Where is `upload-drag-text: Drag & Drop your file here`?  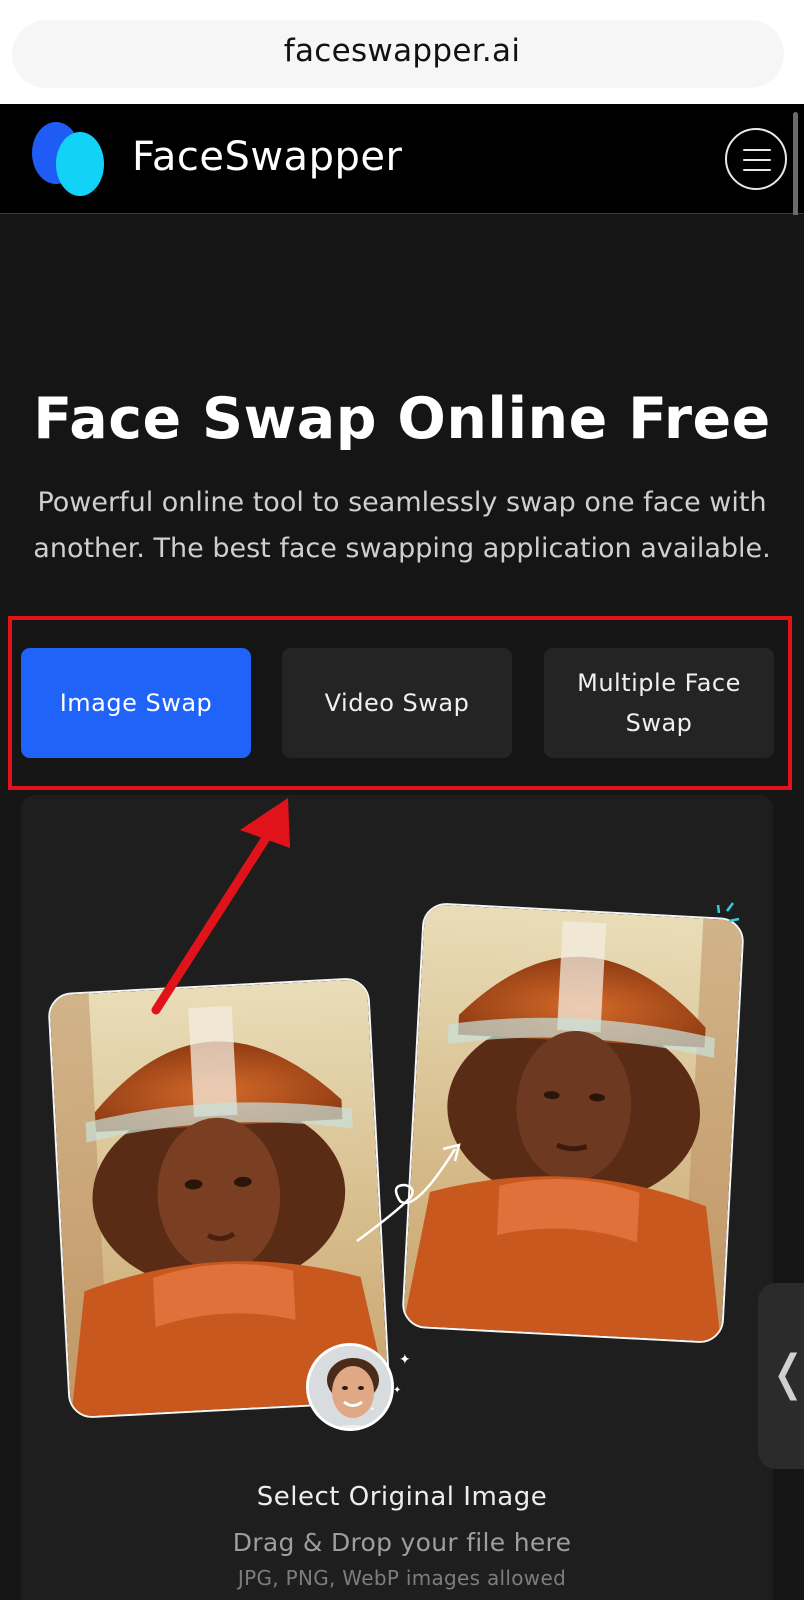
upload-drag-text: Drag & Drop your file here is located at coordinates (402, 1542).